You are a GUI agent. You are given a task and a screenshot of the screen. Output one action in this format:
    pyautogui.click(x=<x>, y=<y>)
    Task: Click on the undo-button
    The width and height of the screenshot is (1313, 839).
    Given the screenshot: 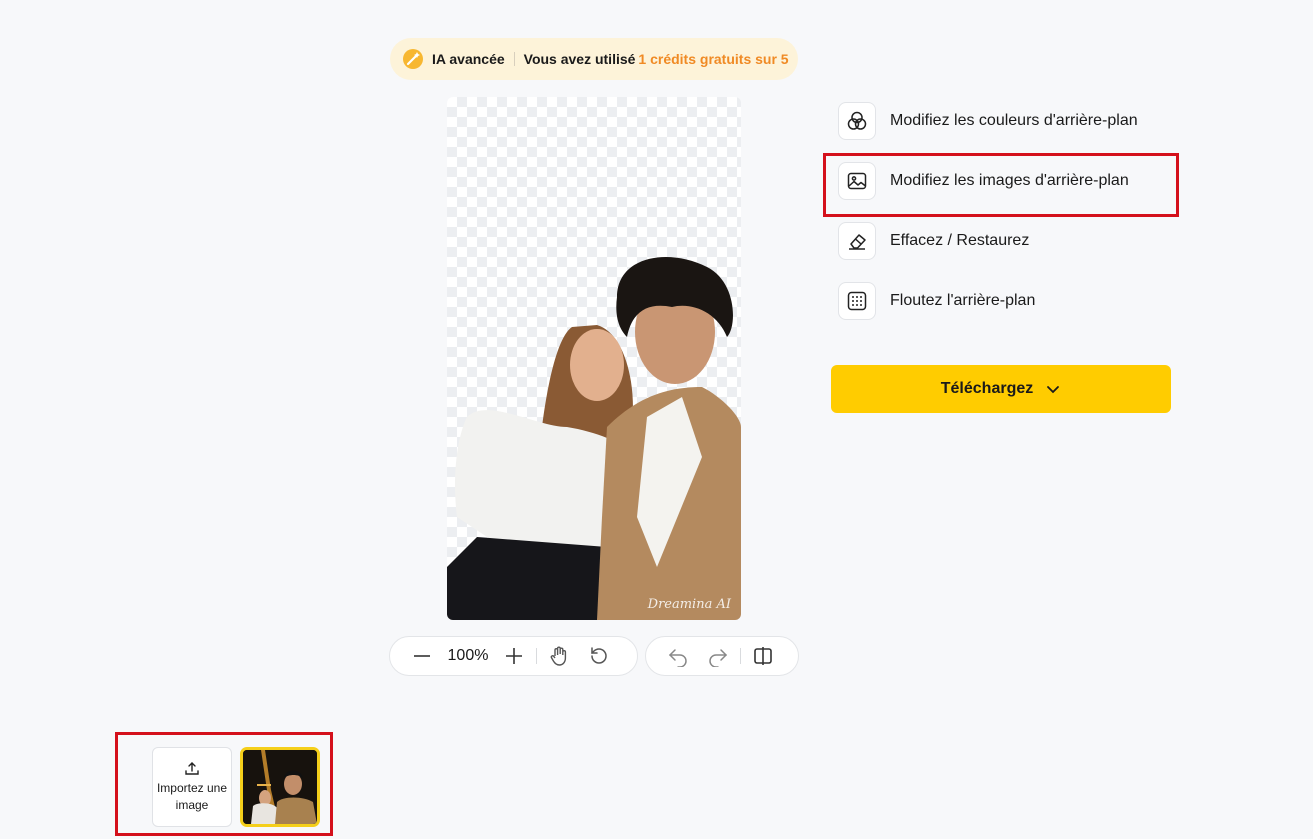 What is the action you would take?
    pyautogui.click(x=678, y=656)
    